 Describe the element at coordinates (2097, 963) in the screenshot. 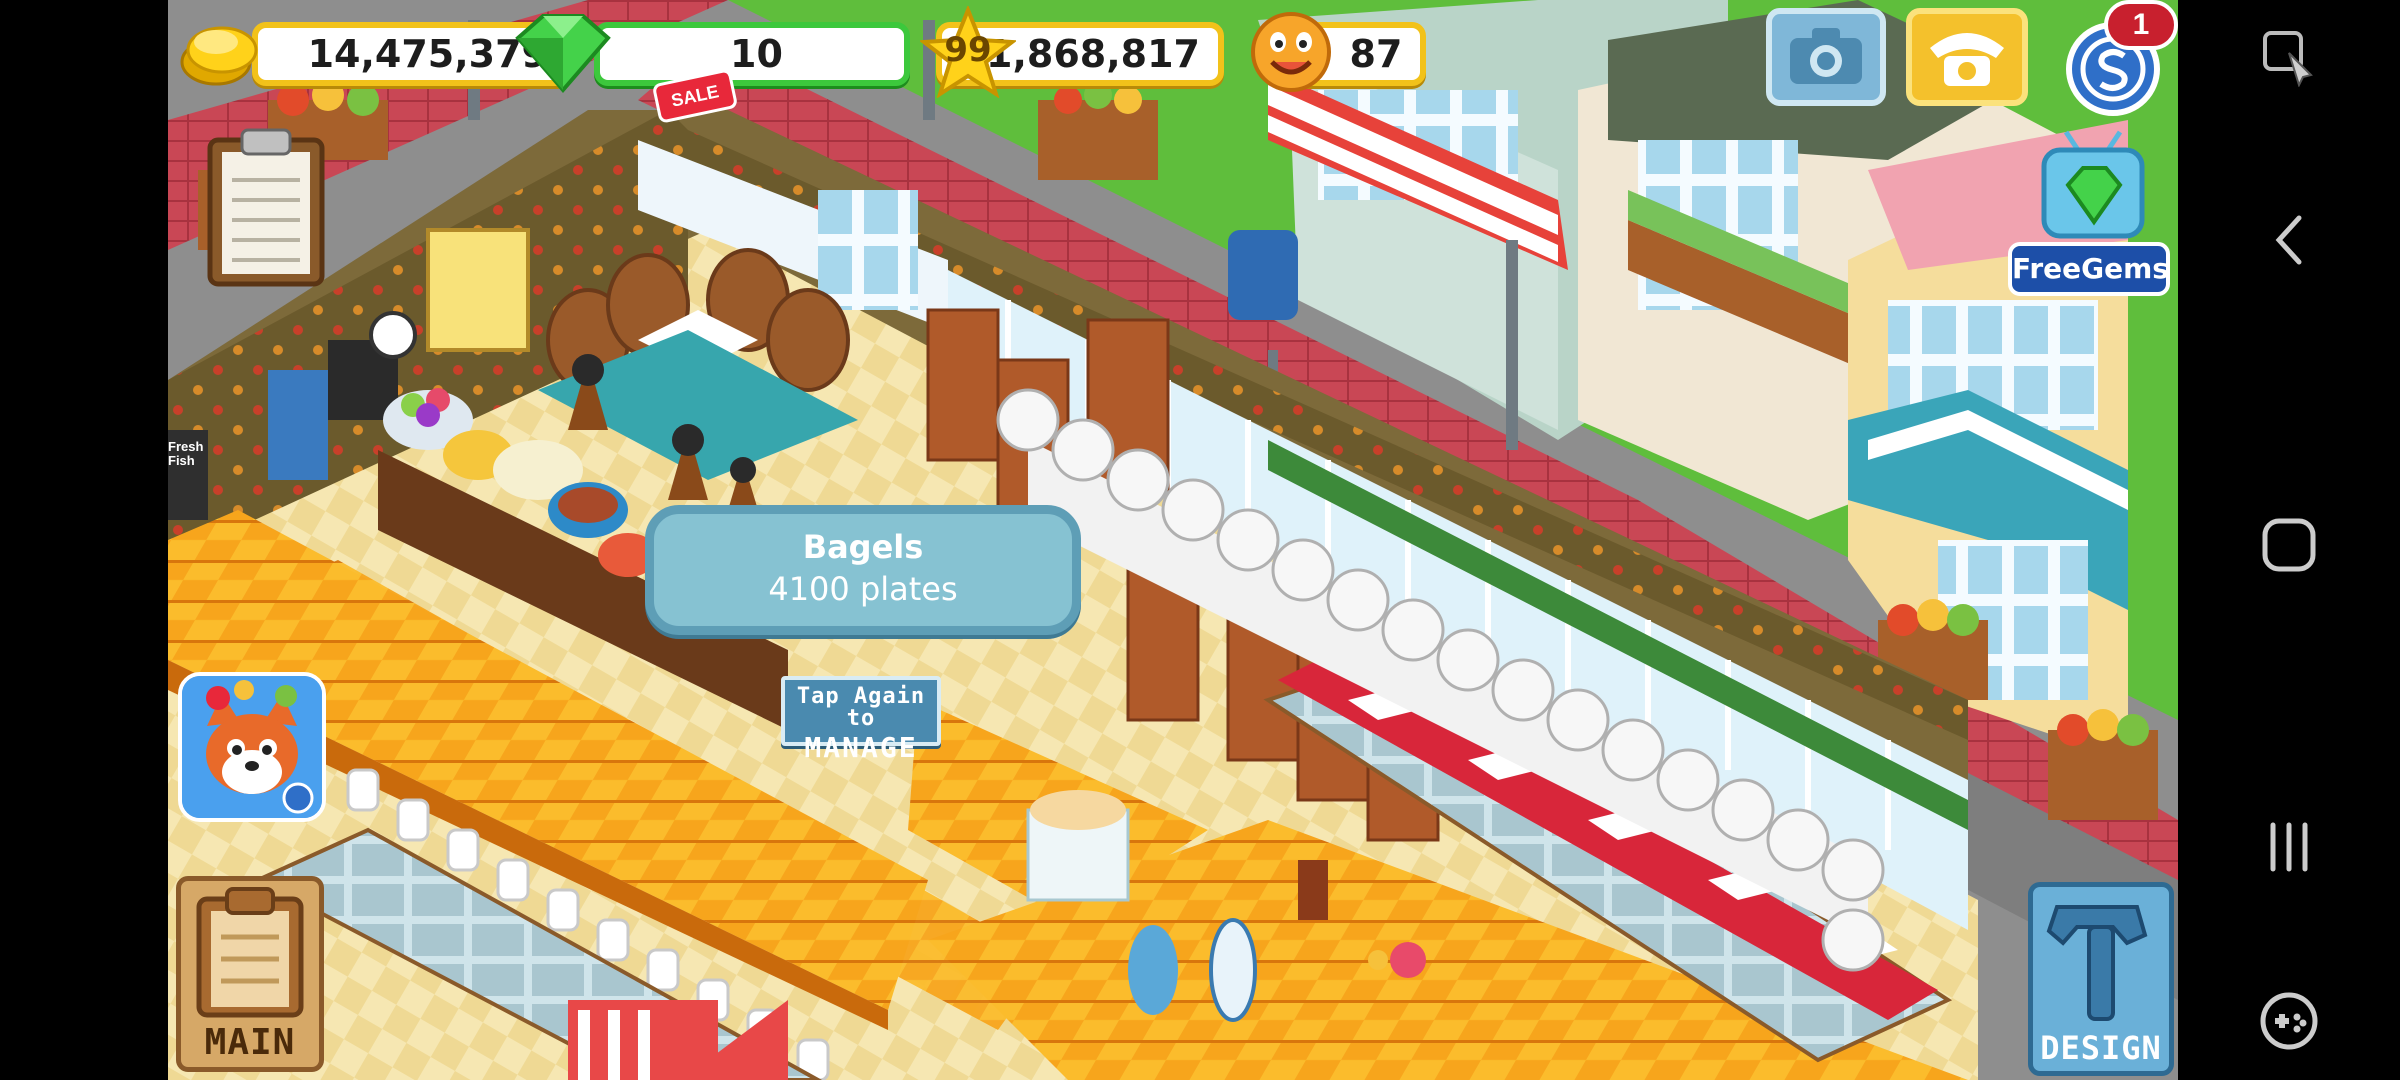

I see `hammer-icon` at that location.